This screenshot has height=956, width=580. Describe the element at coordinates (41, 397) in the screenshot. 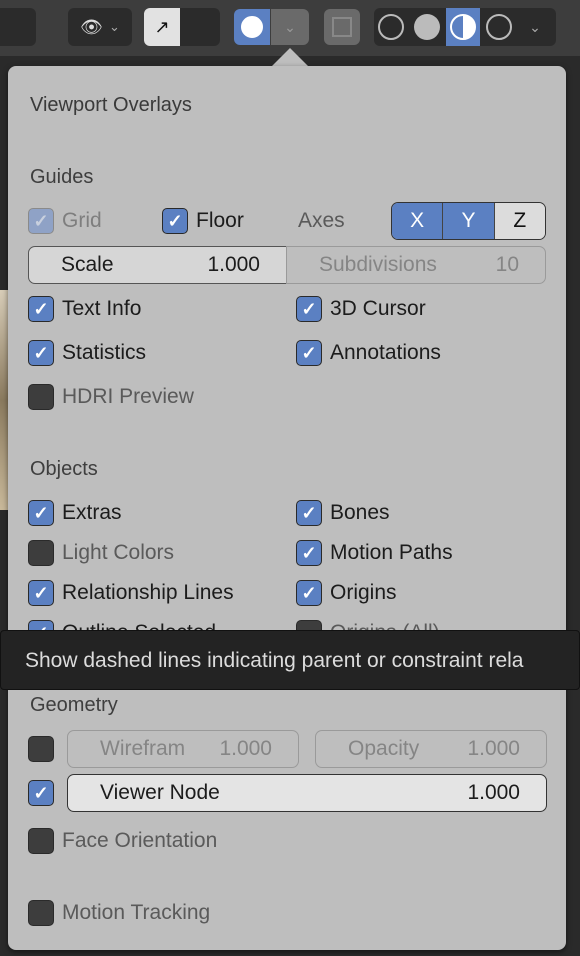

I see `hdri-preview-checkbox` at that location.